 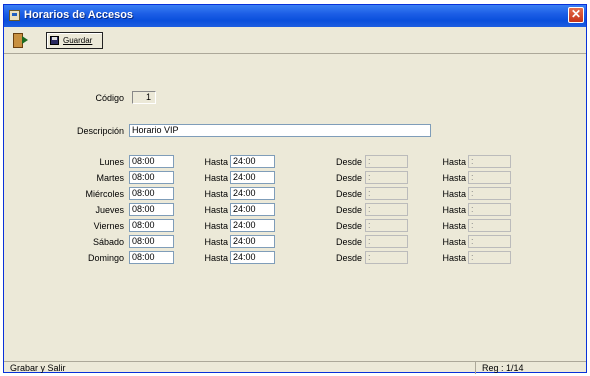 What do you see at coordinates (78, 40) in the screenshot?
I see `save-button-label: Guardar` at bounding box center [78, 40].